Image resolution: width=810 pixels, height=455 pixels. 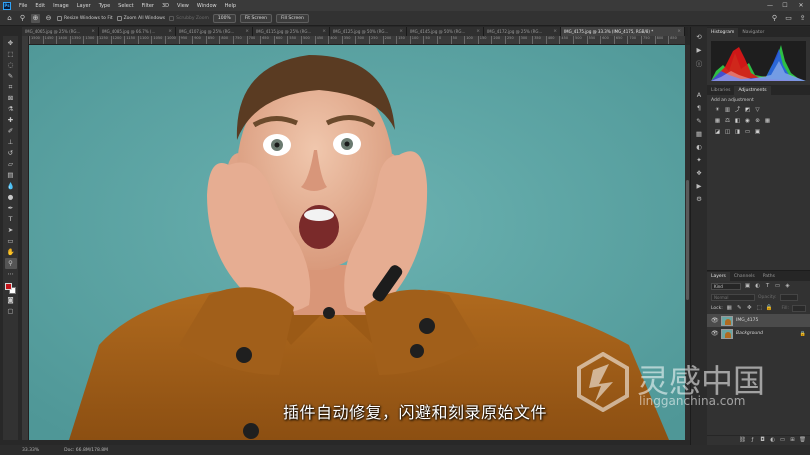 What do you see at coordinates (737, 121) in the screenshot?
I see `black-white-icon: ◧` at bounding box center [737, 121].